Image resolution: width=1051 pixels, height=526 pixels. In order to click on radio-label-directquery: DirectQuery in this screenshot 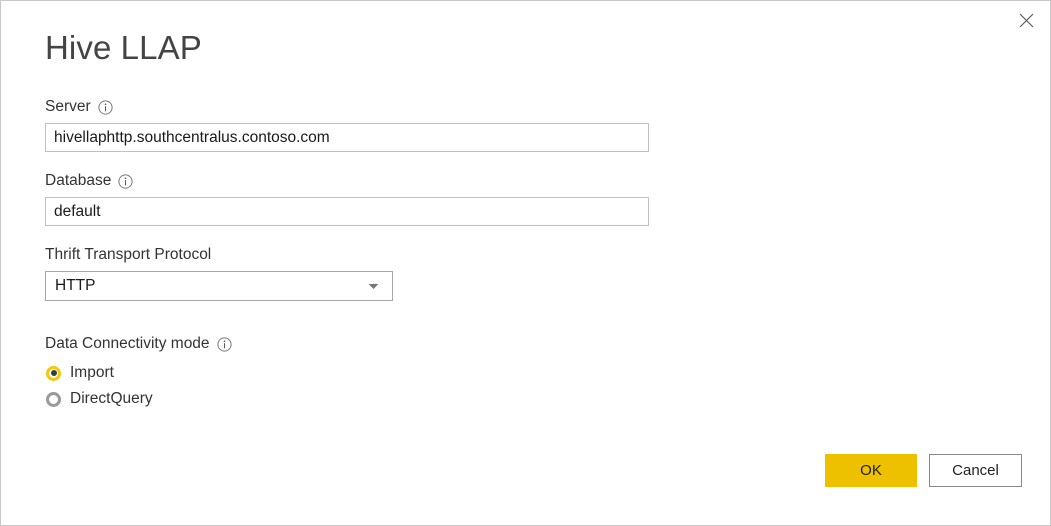, I will do `click(111, 398)`.